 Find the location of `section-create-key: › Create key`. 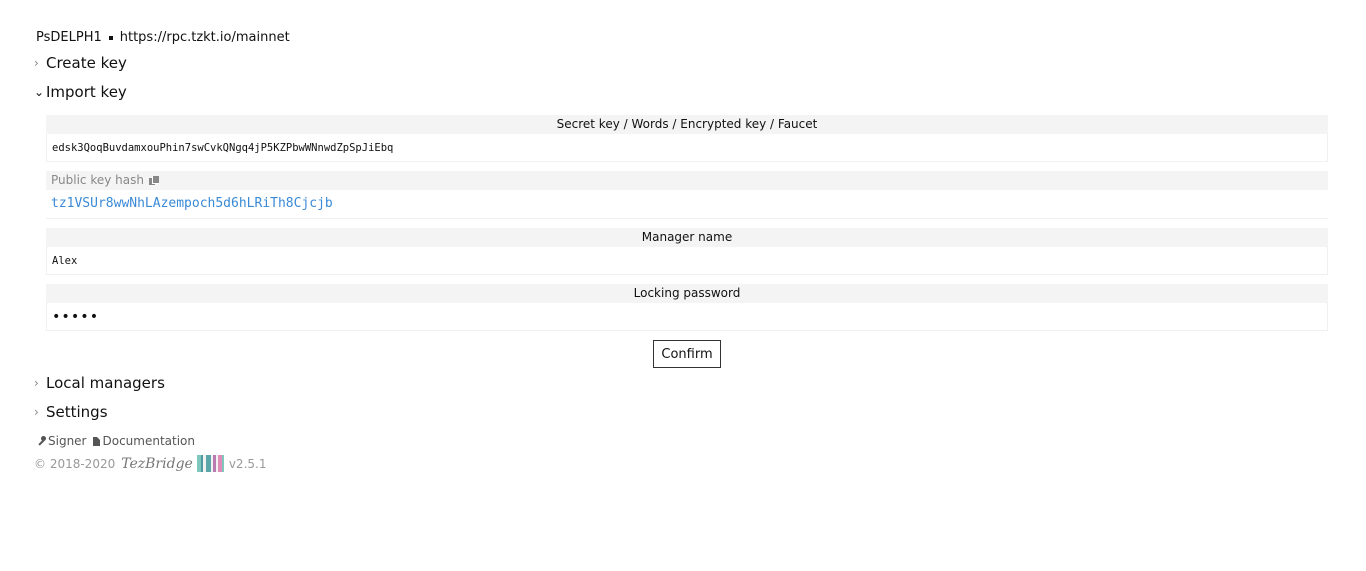

section-create-key: › Create key is located at coordinates (80, 63).